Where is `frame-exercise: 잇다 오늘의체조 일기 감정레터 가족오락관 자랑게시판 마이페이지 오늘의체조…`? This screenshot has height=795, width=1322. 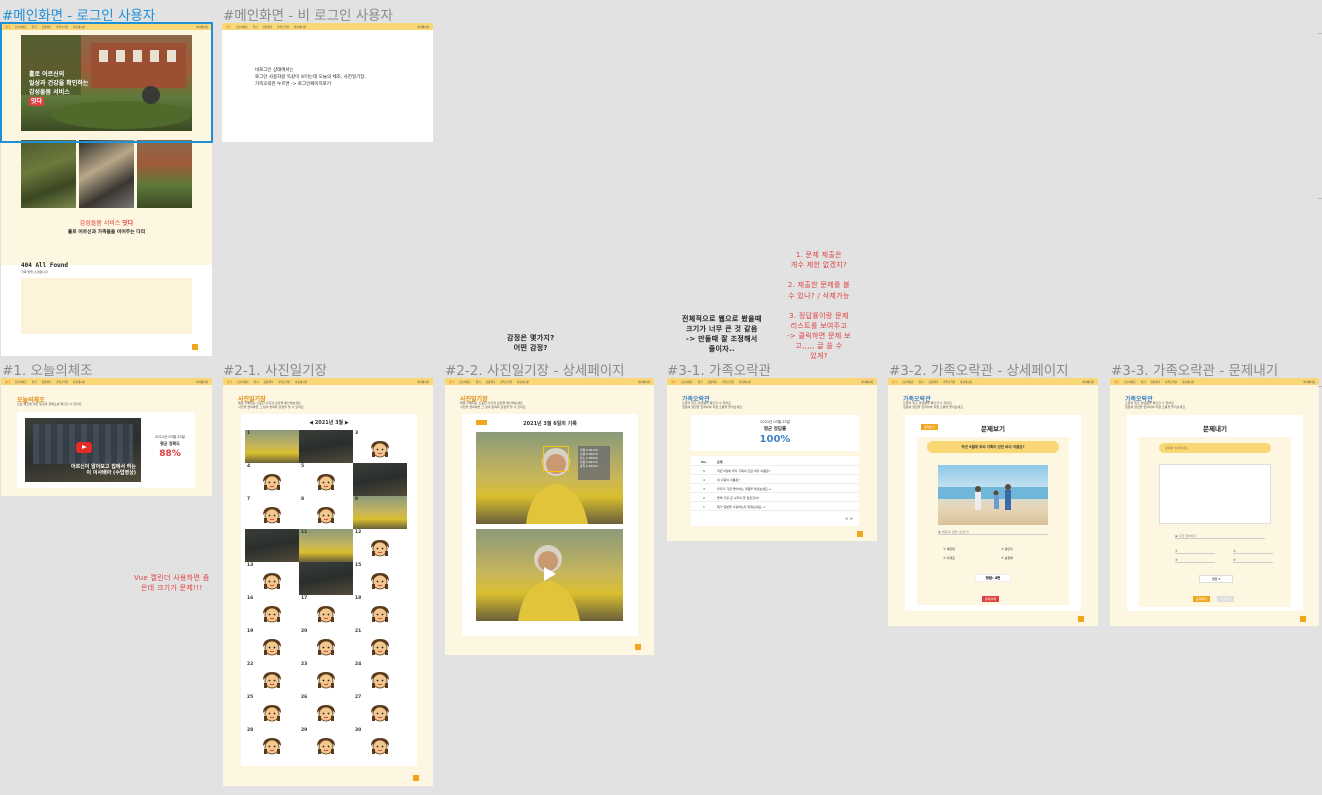
frame-exercise: 잇다 오늘의체조 일기 감정레터 가족오락관 자랑게시판 마이페이지 오늘의체조… is located at coordinates (106, 437).